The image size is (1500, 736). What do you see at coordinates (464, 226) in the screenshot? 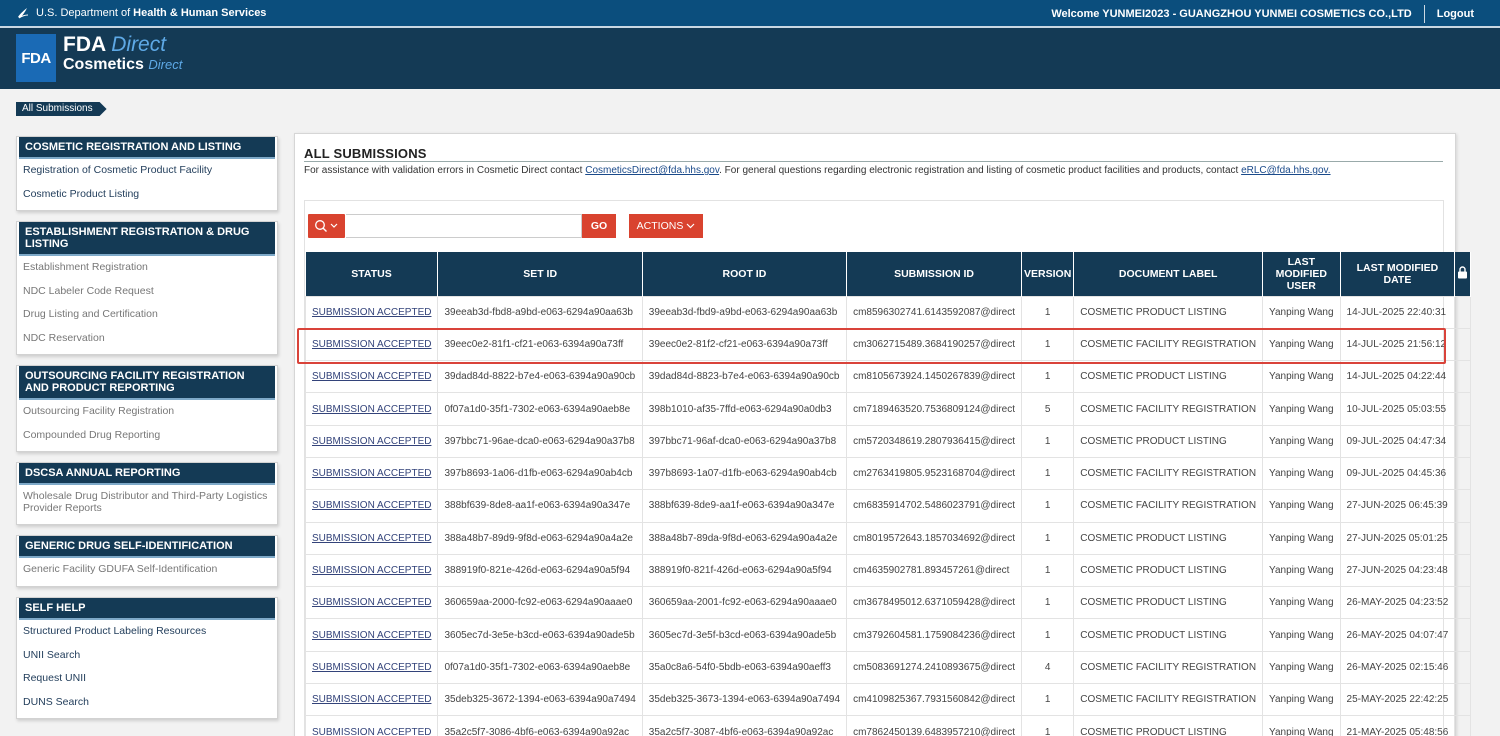
I see `search-input` at bounding box center [464, 226].